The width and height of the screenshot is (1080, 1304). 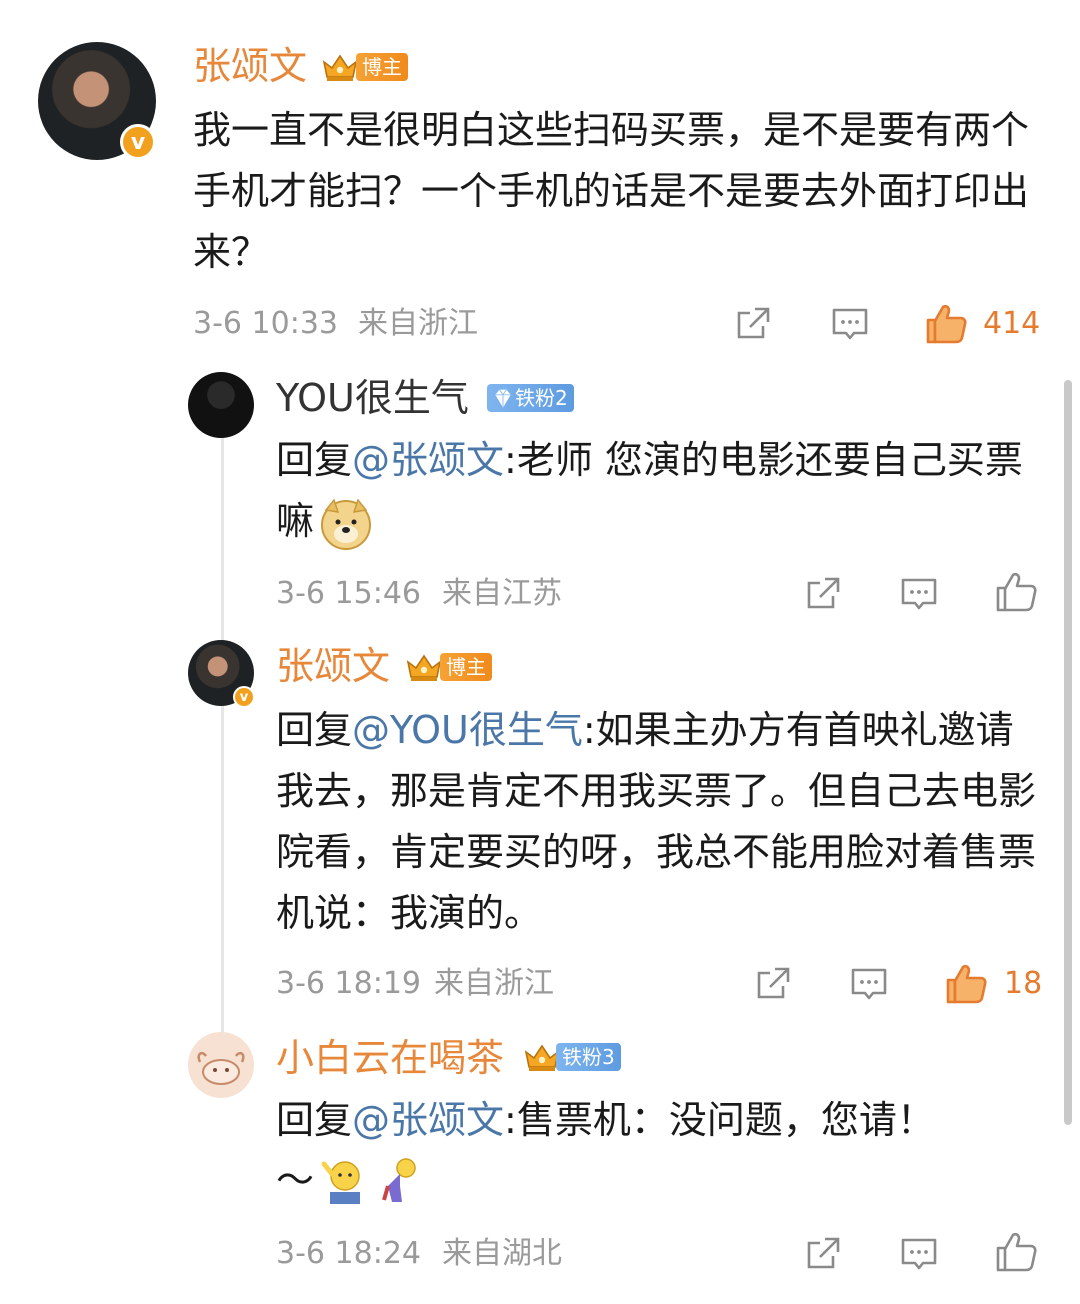 What do you see at coordinates (503, 398) in the screenshot?
I see `diamond-icon` at bounding box center [503, 398].